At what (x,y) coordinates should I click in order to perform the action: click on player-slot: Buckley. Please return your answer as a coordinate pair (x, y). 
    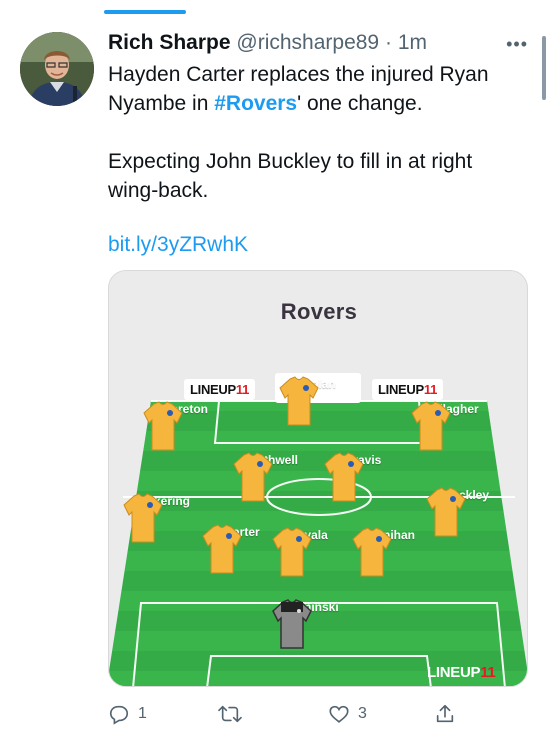
    Looking at the image, I should click on (466, 512).